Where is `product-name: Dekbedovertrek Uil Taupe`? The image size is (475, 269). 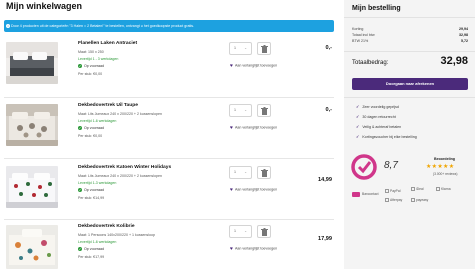 product-name: Dekbedovertrek Uil Taupe is located at coordinates (108, 105).